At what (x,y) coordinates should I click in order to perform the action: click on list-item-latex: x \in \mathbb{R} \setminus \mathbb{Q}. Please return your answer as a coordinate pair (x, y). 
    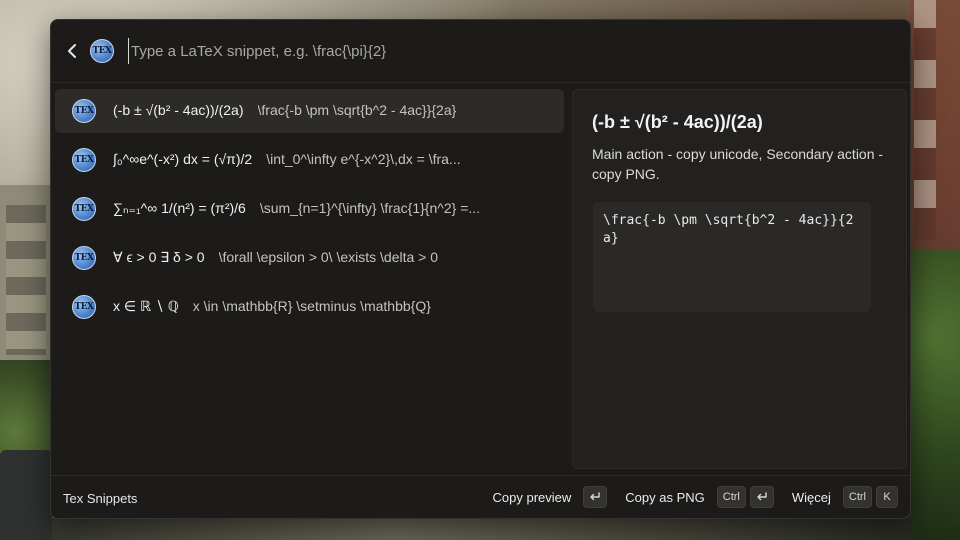
    Looking at the image, I should click on (311, 306).